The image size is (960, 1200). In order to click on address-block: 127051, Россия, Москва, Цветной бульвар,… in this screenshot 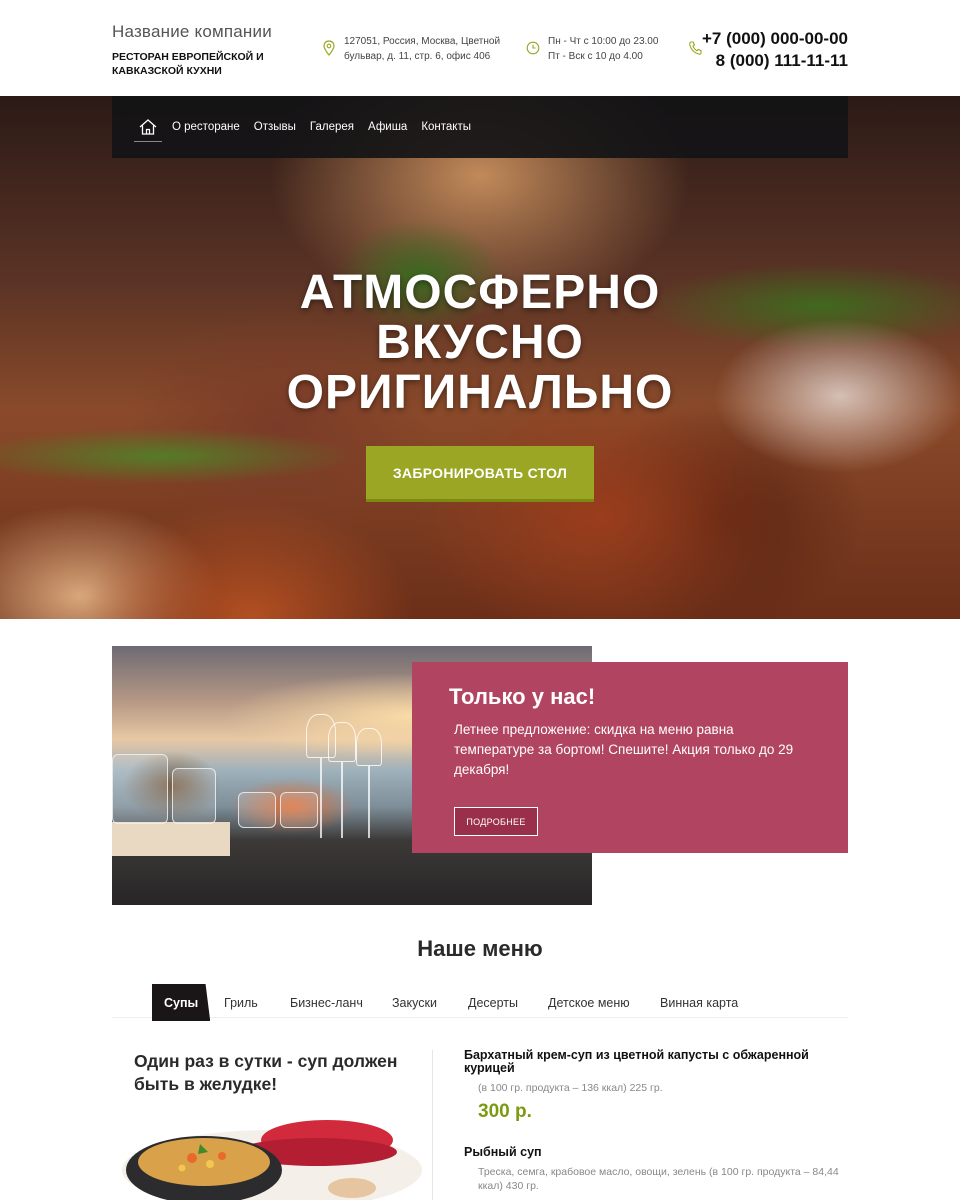, I will do `click(411, 49)`.